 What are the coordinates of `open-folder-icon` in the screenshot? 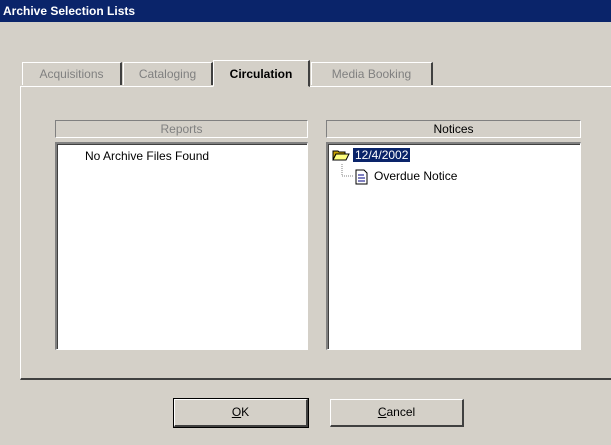 It's located at (341, 156).